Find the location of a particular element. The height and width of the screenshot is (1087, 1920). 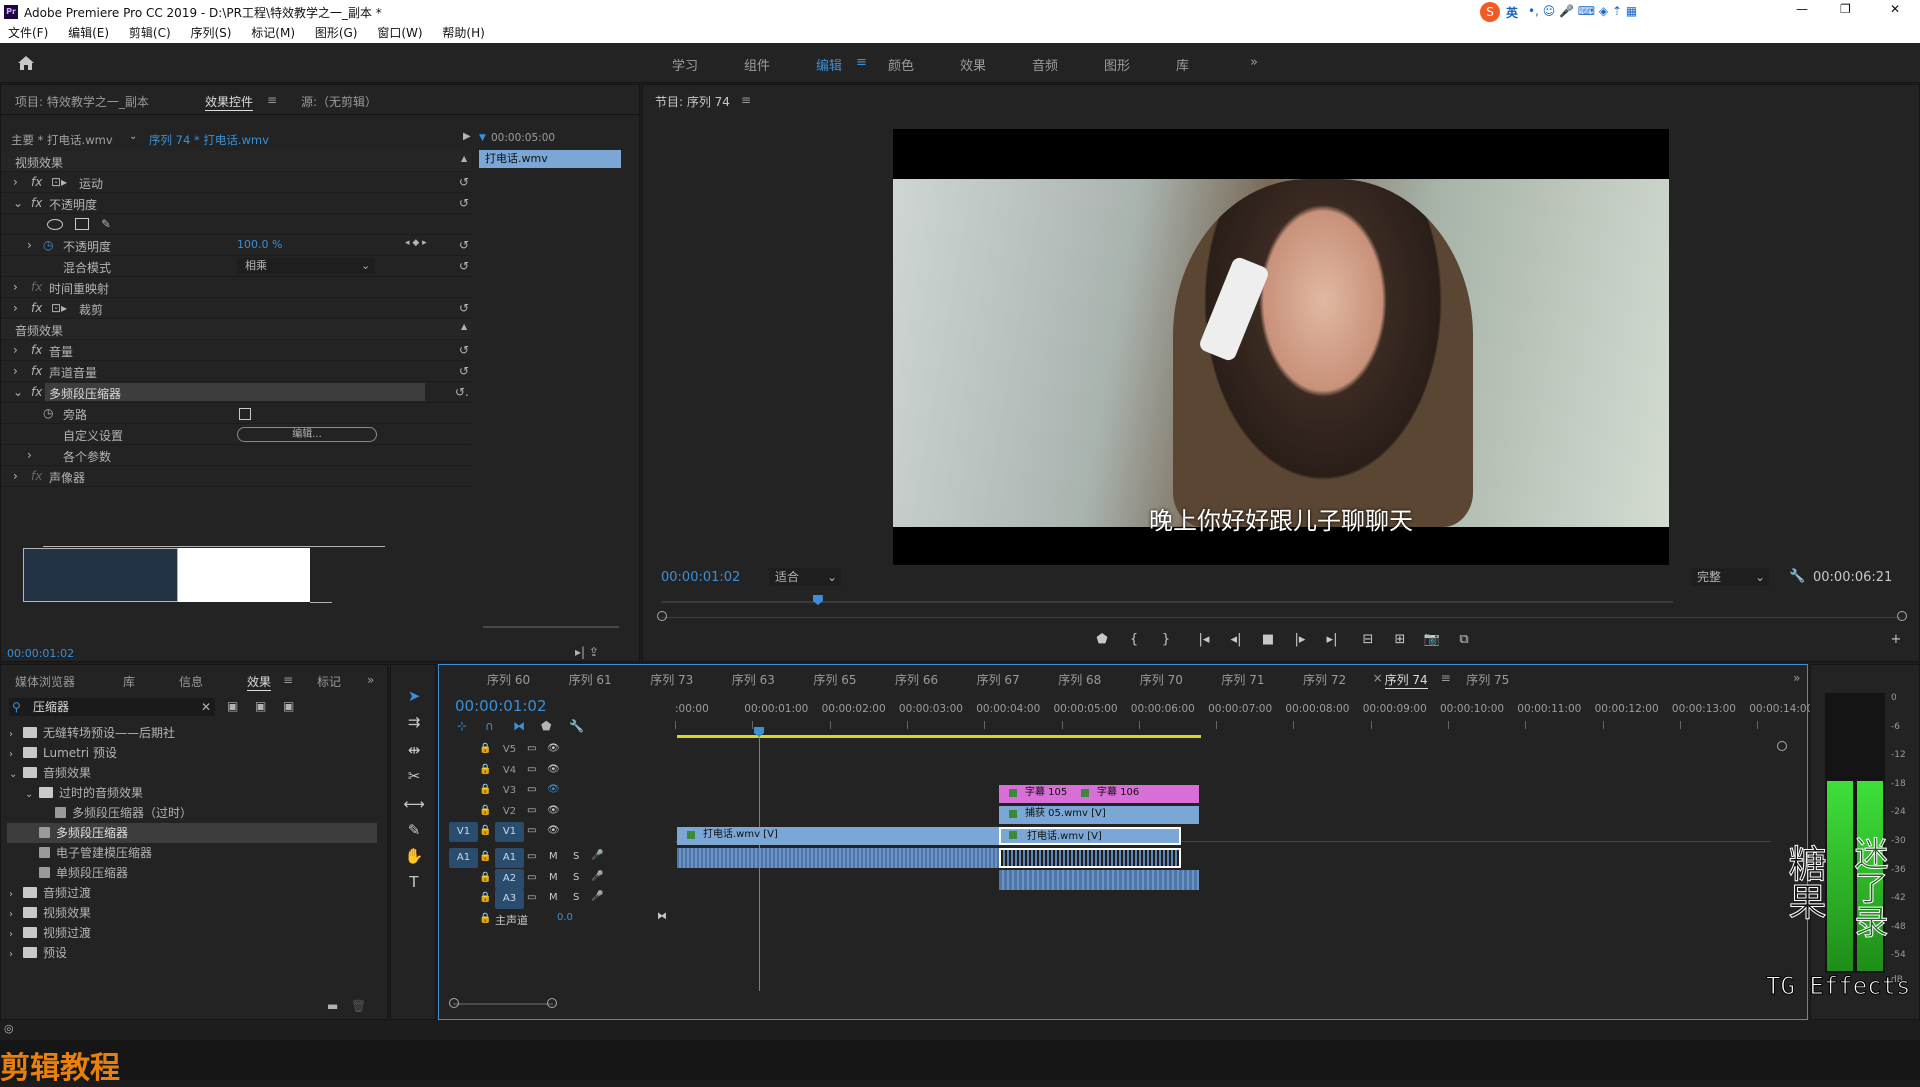

tab-effect-controls: 效果控件 is located at coordinates (229, 102).